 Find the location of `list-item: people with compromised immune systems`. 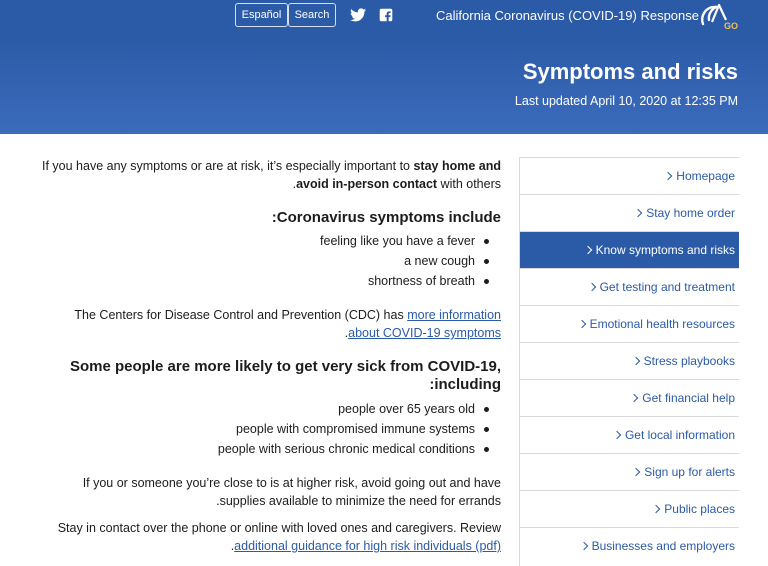

list-item: people with compromised immune systems is located at coordinates (270, 429).